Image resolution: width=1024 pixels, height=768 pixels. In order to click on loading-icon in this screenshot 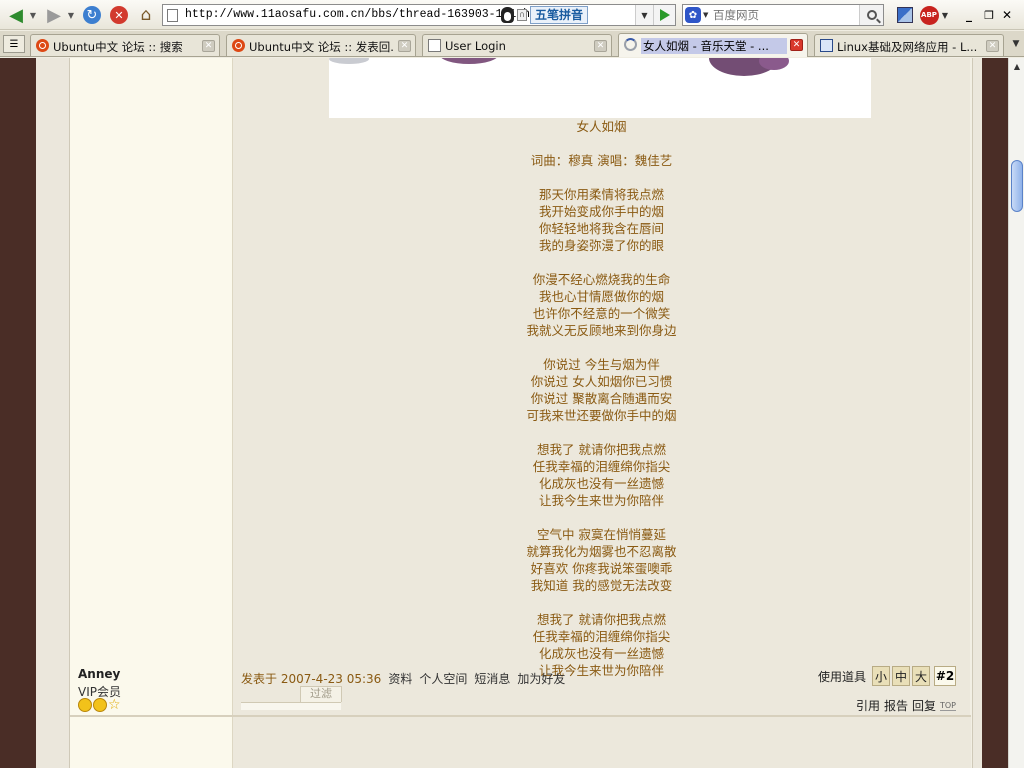, I will do `click(630, 44)`.